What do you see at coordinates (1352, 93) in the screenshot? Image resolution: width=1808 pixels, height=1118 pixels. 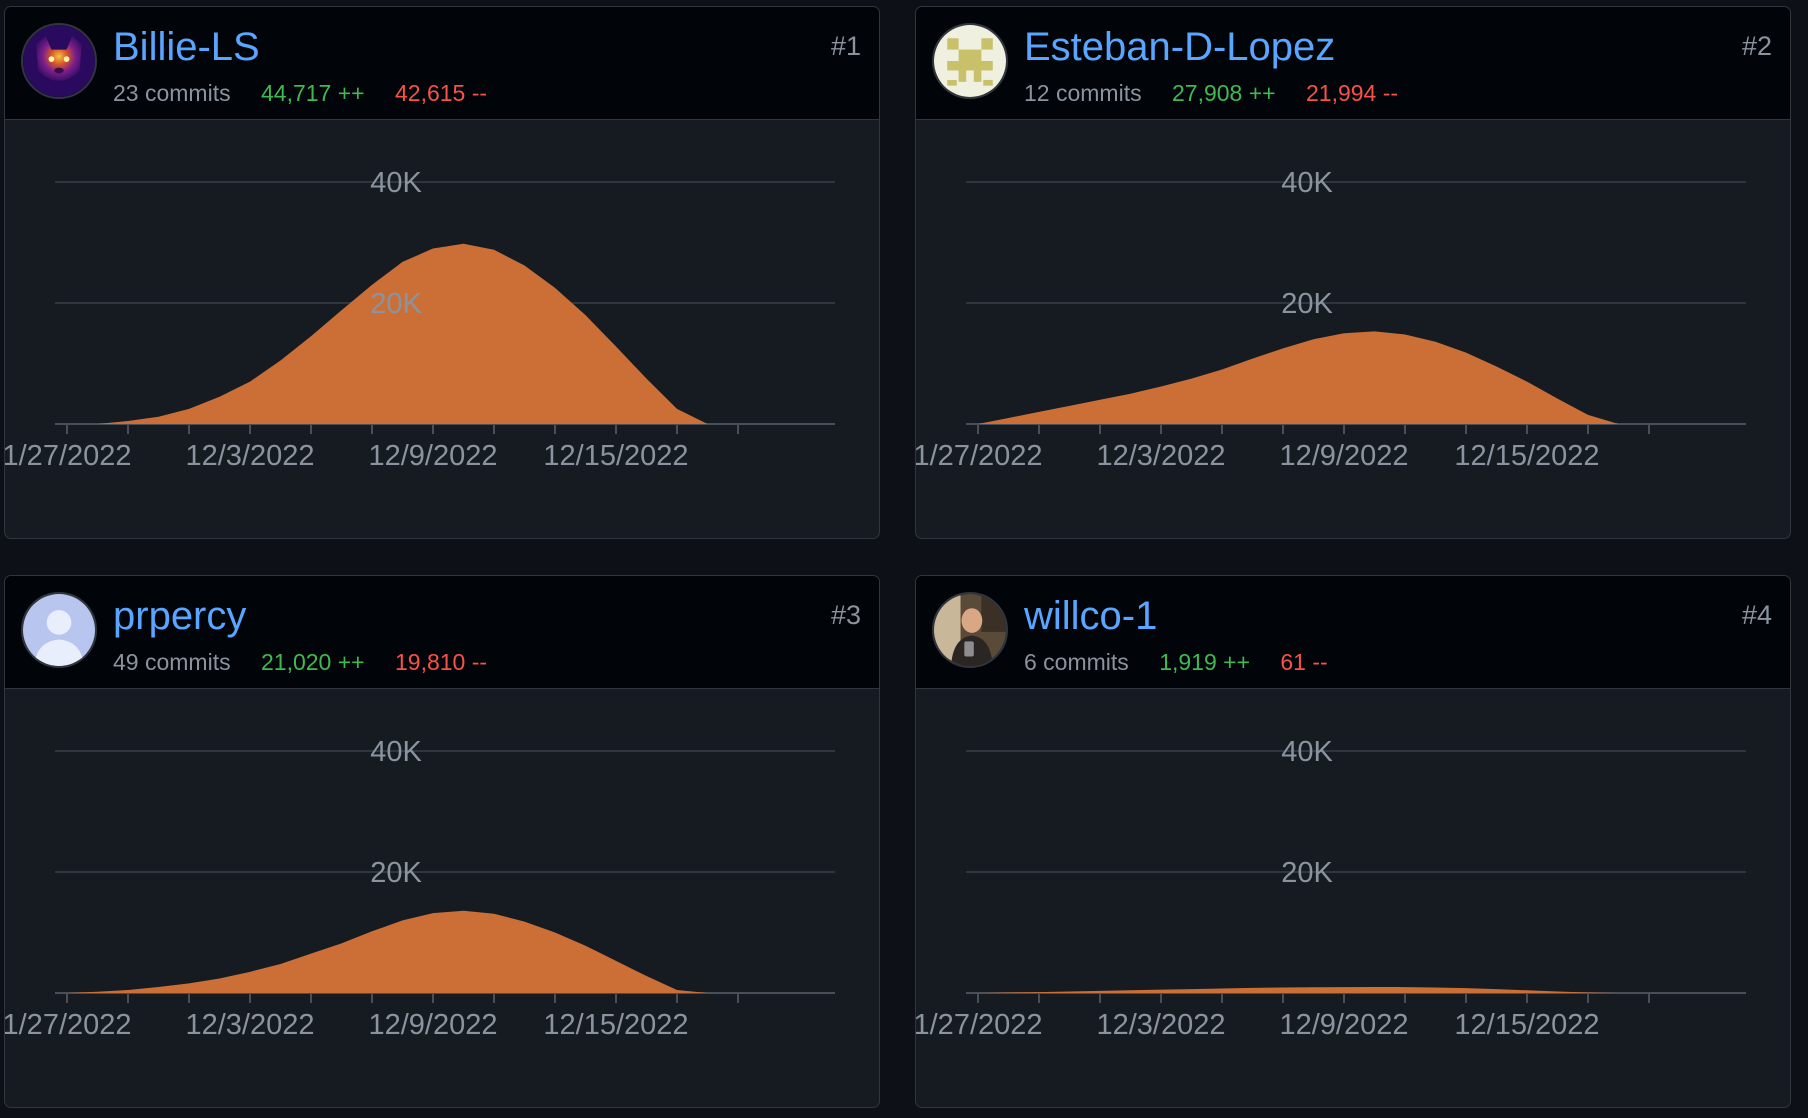 I see `deletions-count: 21,994 --` at bounding box center [1352, 93].